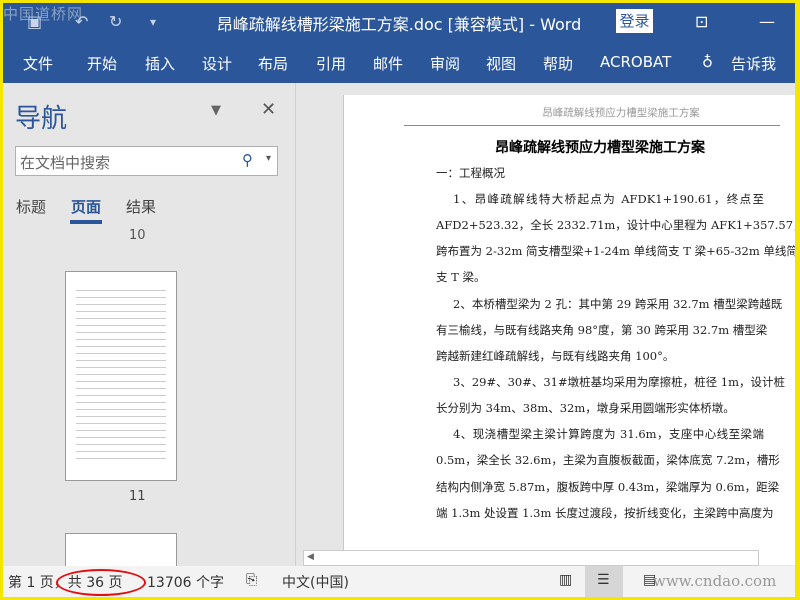  Describe the element at coordinates (388, 63) in the screenshot. I see `tab-mailings: 邮件` at that location.